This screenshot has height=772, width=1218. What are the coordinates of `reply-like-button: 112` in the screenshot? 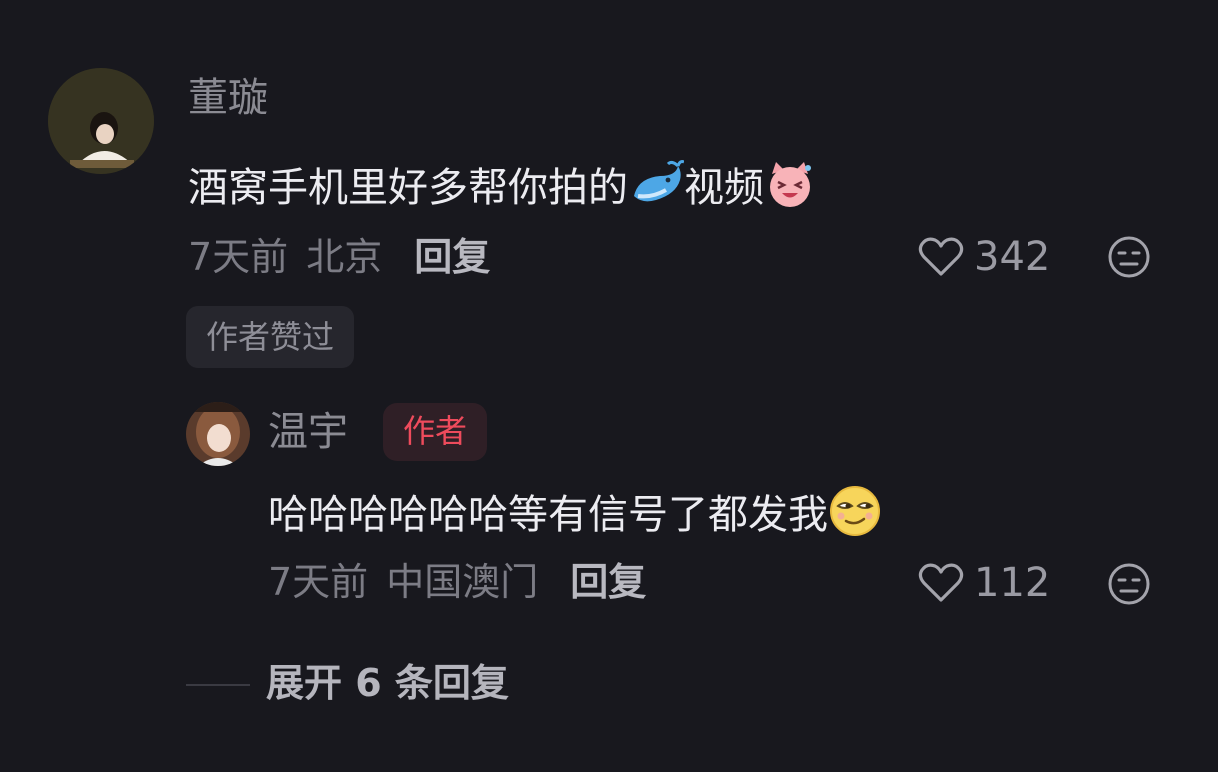 It's located at (984, 583).